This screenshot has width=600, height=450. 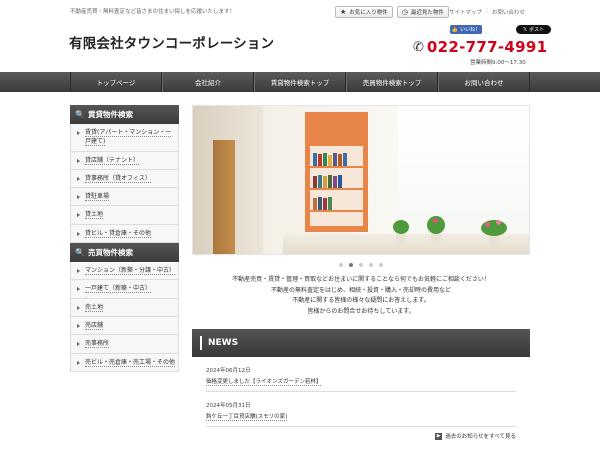 I want to click on phone-number: 022-777-4991, so click(x=487, y=47).